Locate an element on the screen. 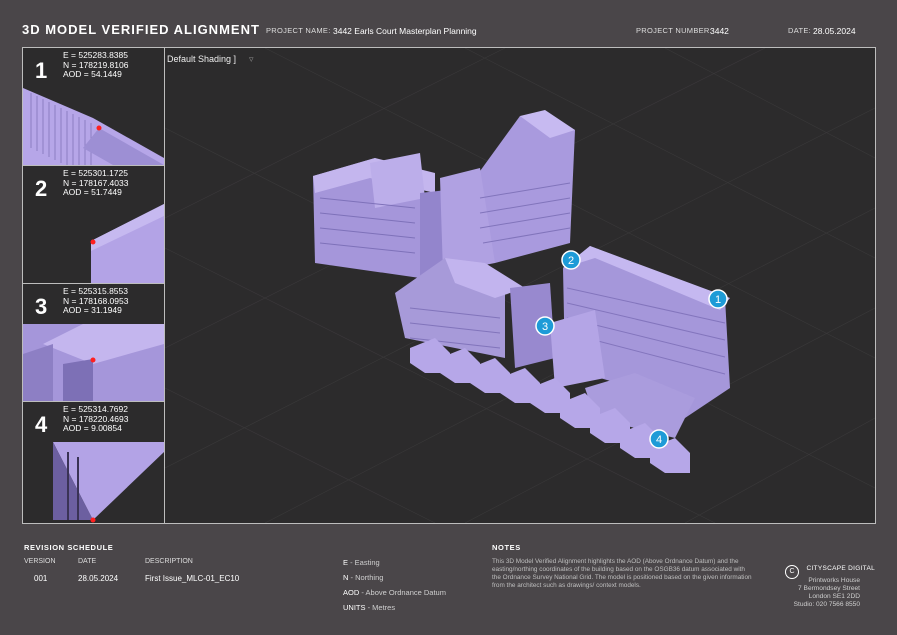  inset-number: 3 is located at coordinates (41, 306).